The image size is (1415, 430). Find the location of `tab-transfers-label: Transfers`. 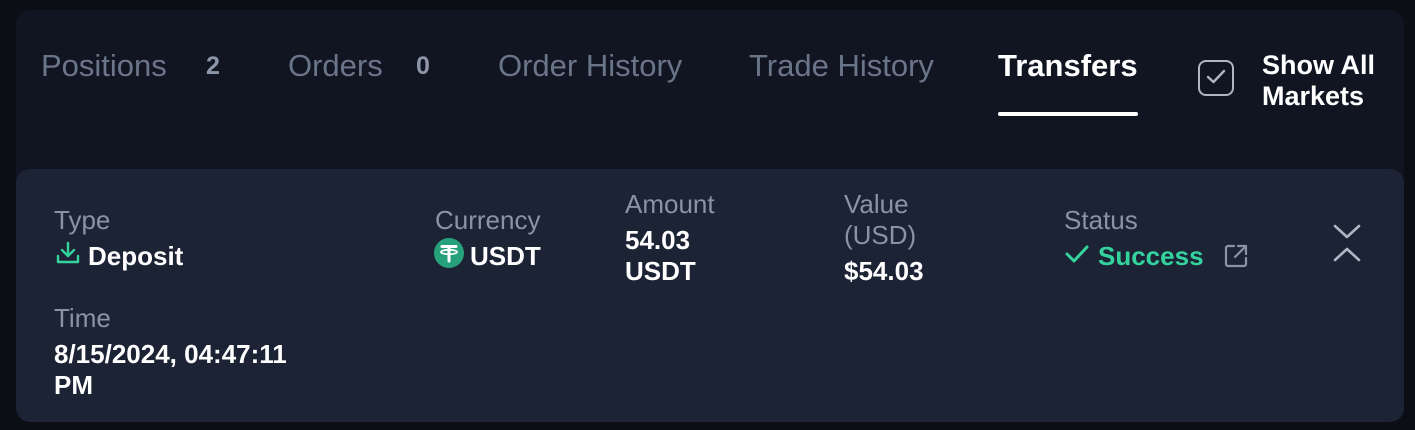

tab-transfers-label: Transfers is located at coordinates (1068, 65).